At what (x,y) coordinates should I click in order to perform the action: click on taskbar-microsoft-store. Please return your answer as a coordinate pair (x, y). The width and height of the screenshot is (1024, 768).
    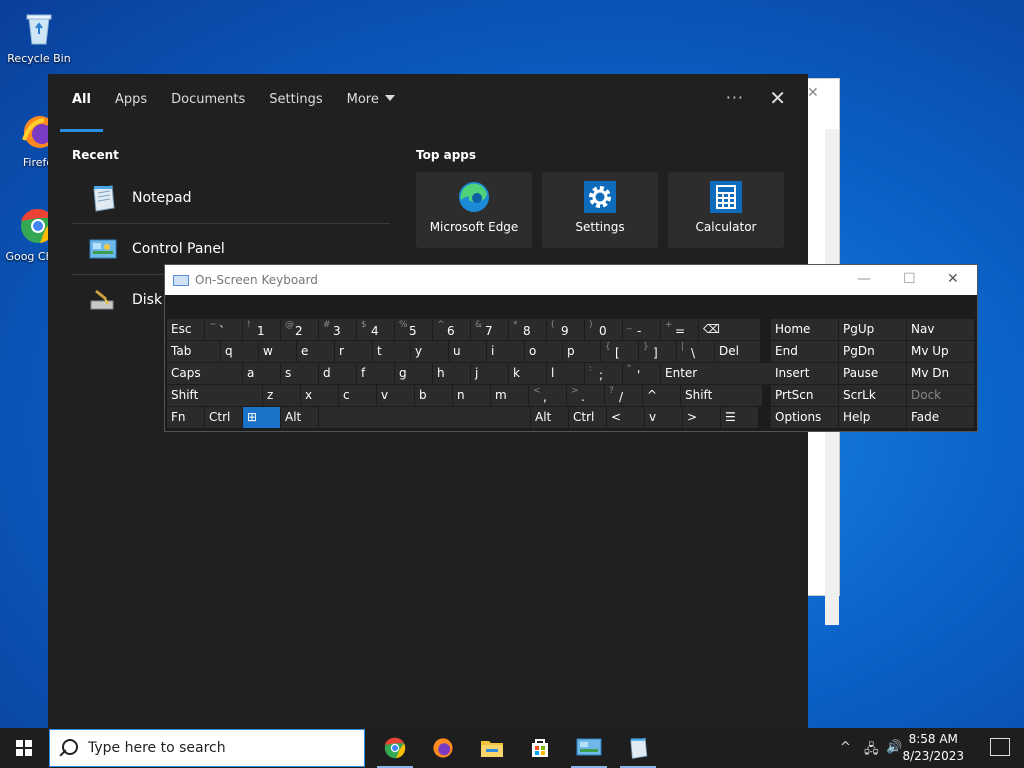
    Looking at the image, I should click on (540, 748).